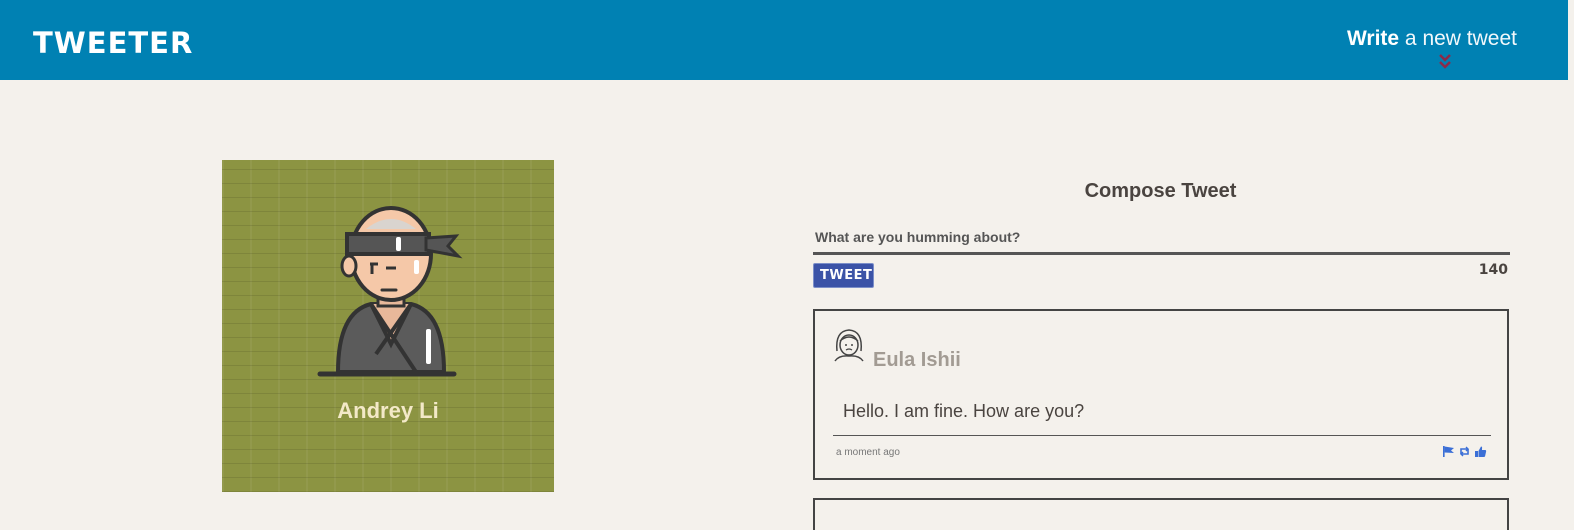 This screenshot has width=1574, height=530. I want to click on double-chevron-down-icon, so click(1445, 62).